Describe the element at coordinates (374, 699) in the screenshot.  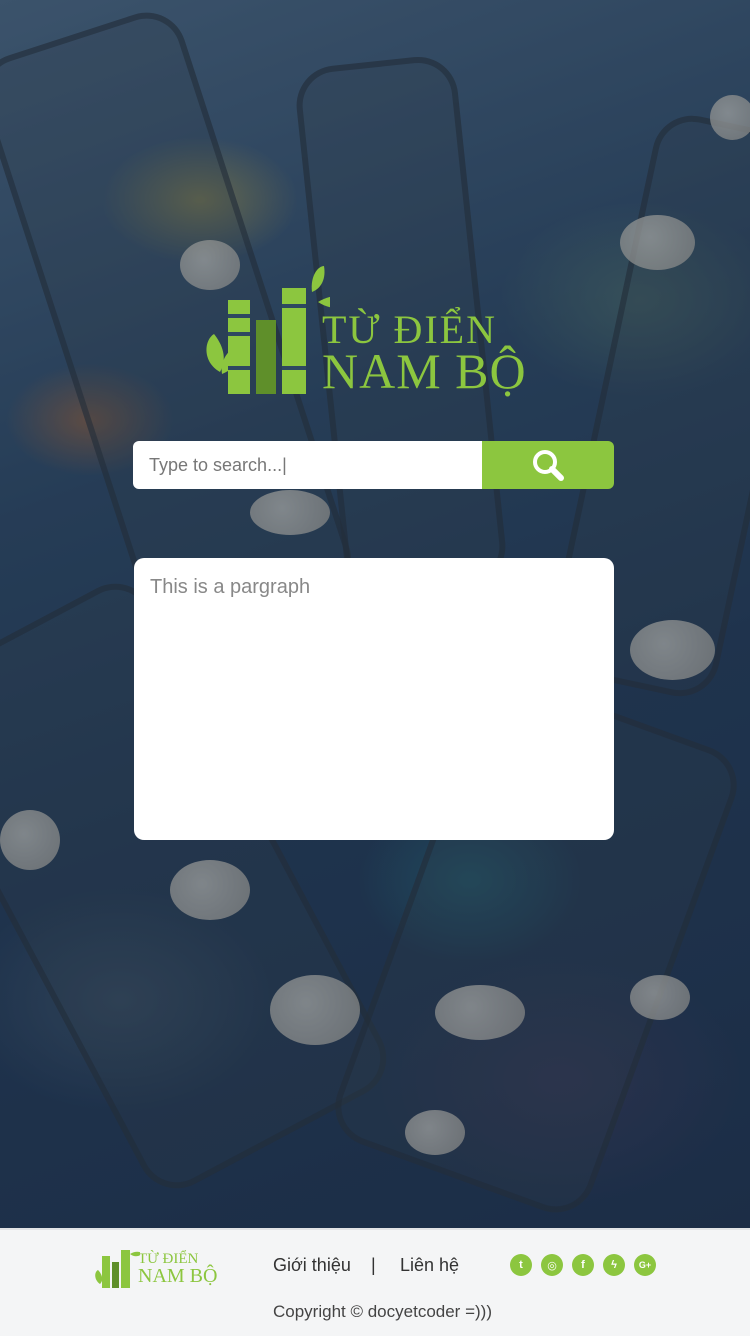
I see `result-card: This is a pargraph` at that location.